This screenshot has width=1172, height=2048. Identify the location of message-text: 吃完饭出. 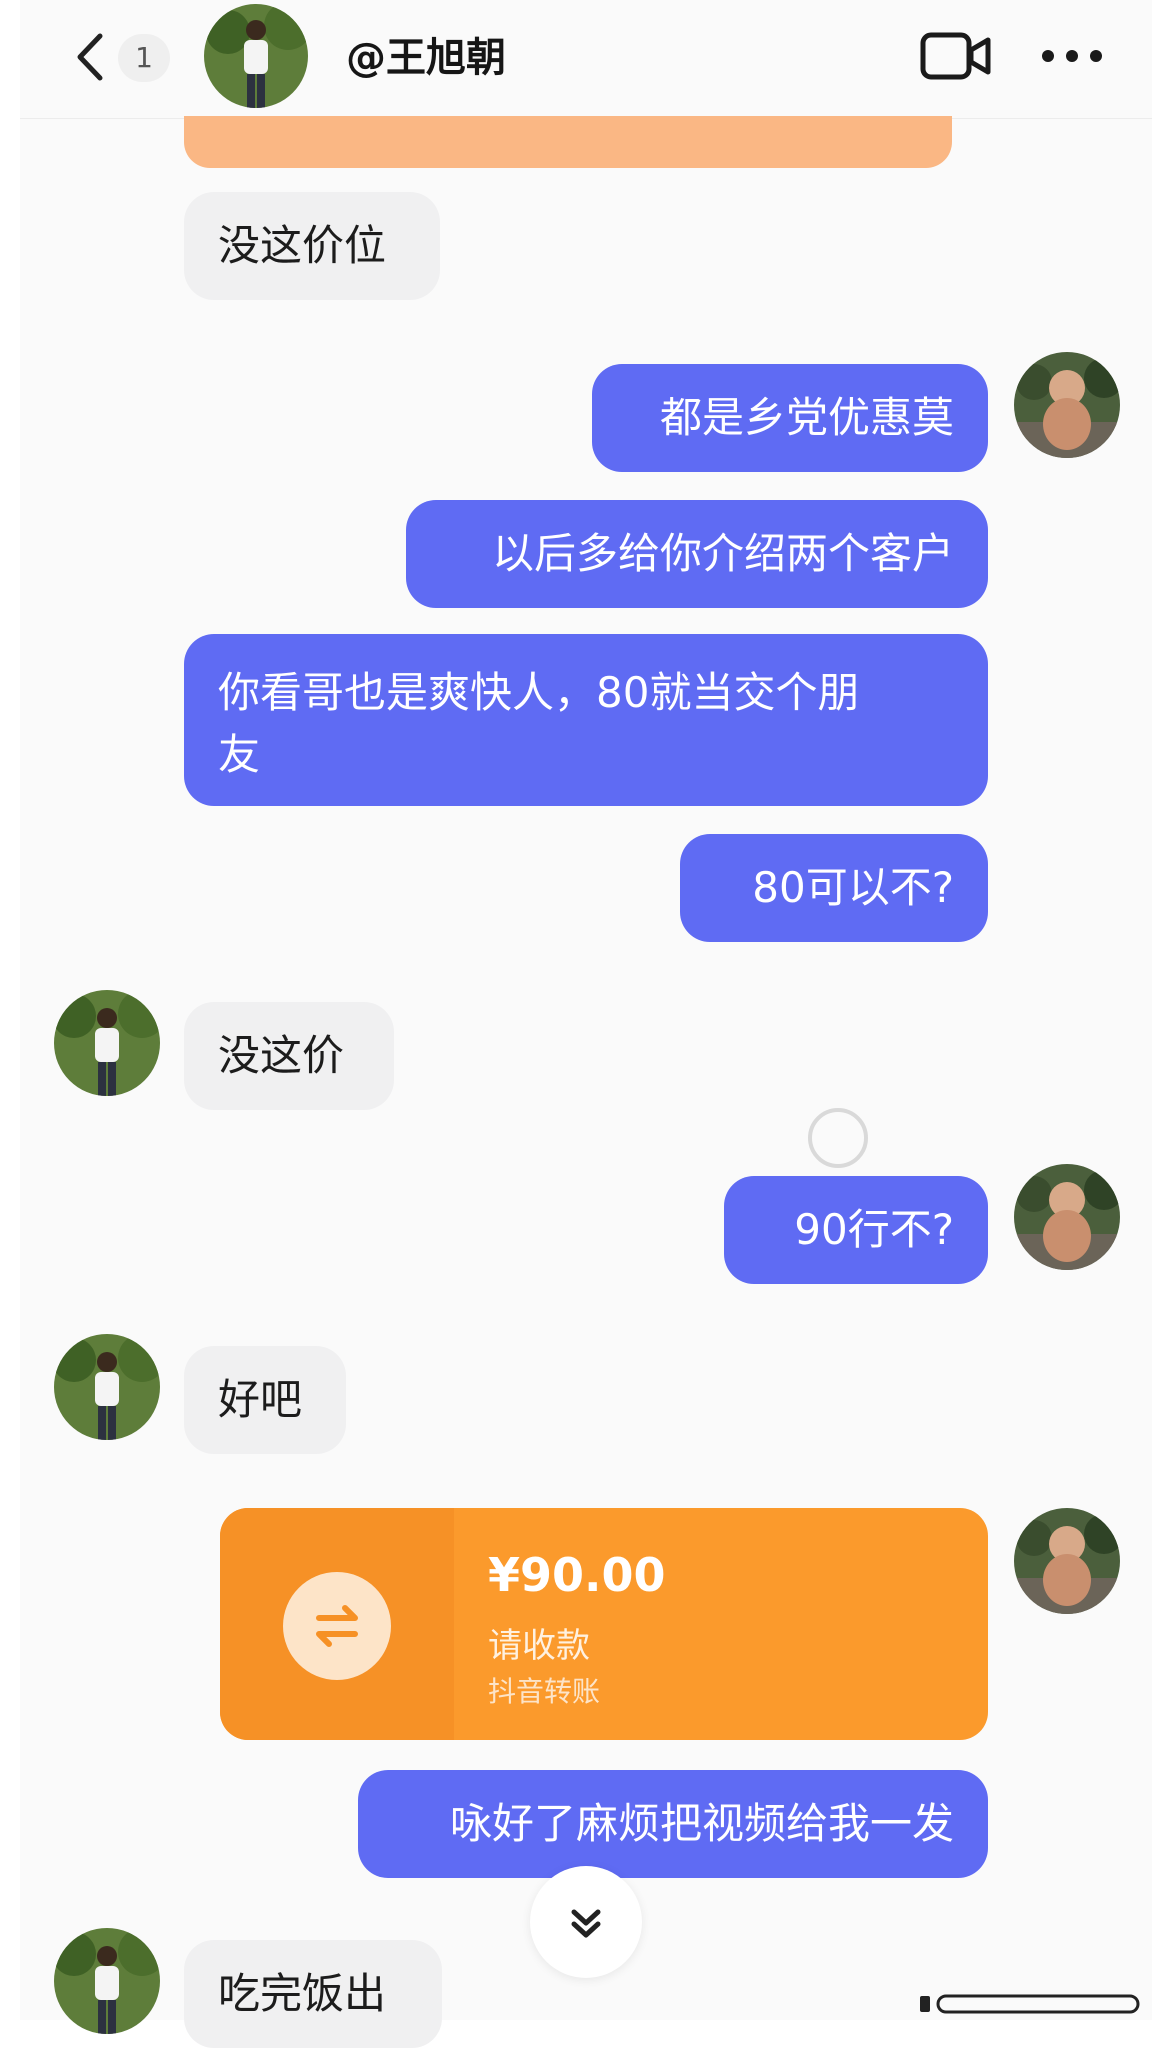
(302, 1993).